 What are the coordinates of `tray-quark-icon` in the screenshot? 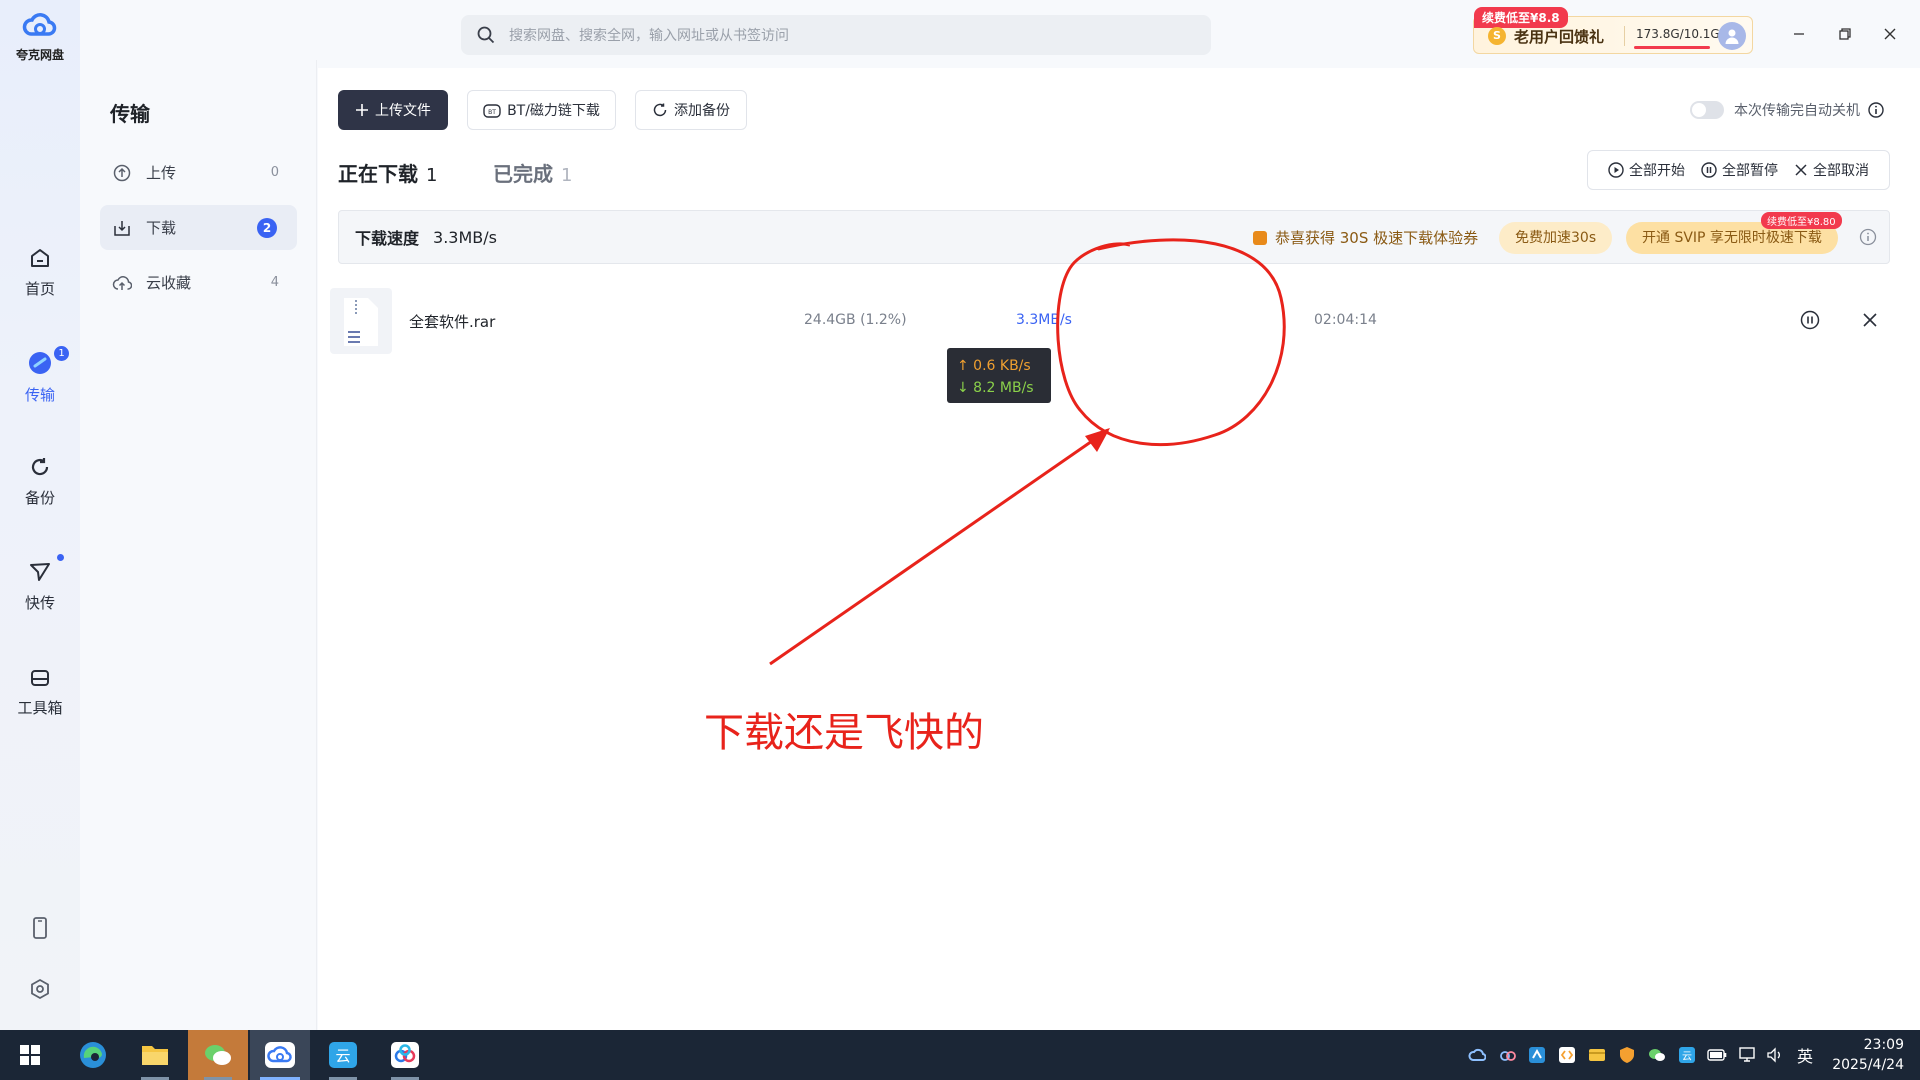 It's located at (1477, 1055).